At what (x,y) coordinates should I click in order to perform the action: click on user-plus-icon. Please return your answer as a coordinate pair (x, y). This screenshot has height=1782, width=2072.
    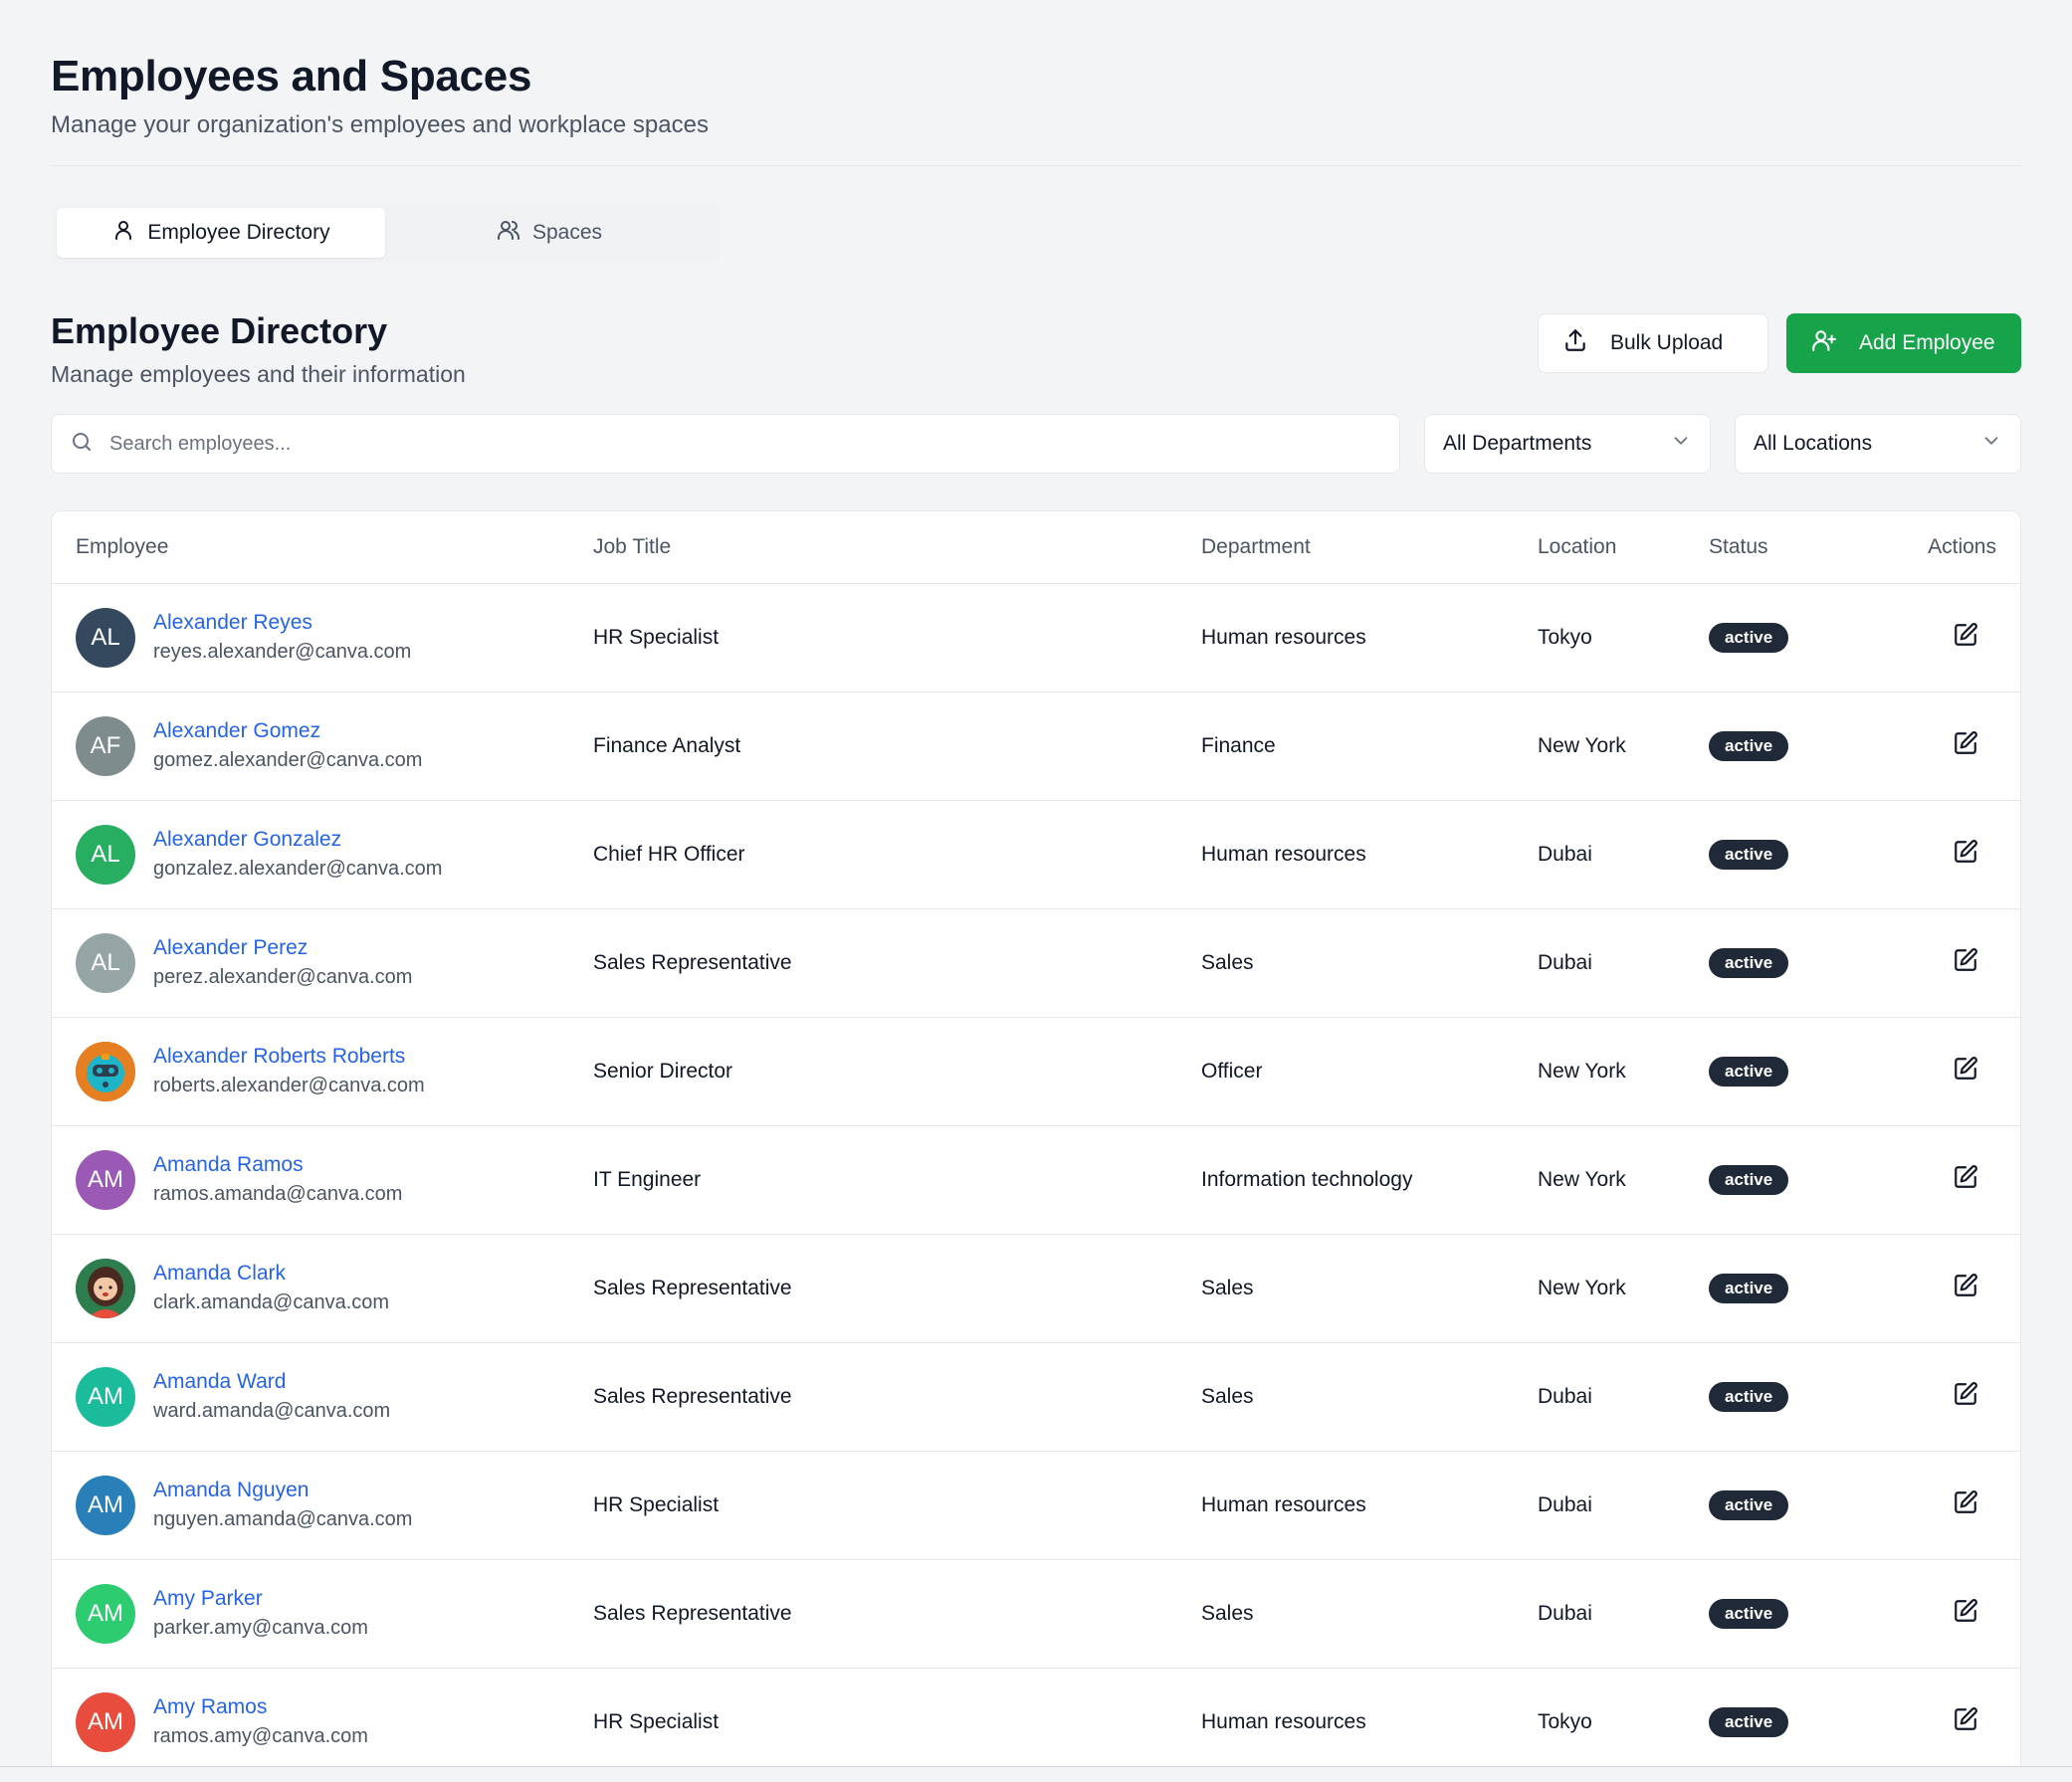
    Looking at the image, I should click on (1824, 343).